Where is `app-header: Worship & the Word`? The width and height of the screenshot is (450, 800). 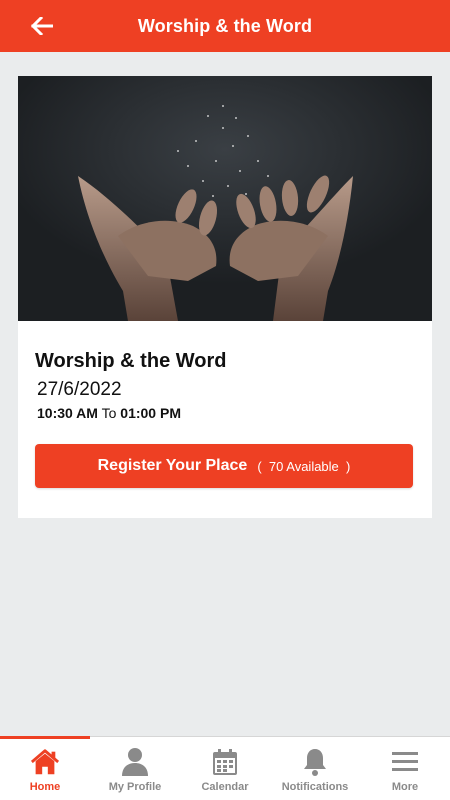 app-header: Worship & the Word is located at coordinates (225, 26).